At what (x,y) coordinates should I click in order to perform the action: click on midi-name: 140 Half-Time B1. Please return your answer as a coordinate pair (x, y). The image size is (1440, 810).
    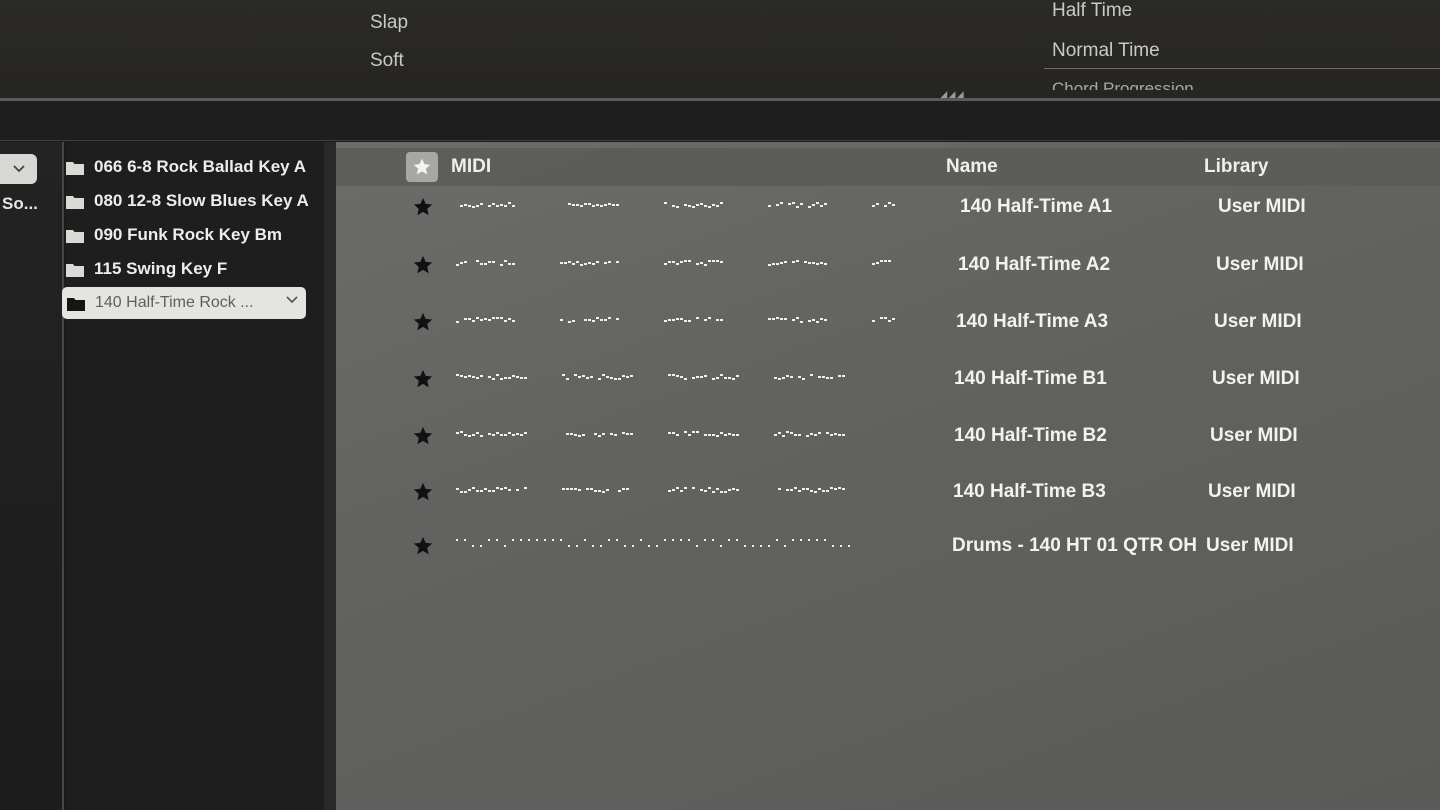
    Looking at the image, I should click on (1030, 378).